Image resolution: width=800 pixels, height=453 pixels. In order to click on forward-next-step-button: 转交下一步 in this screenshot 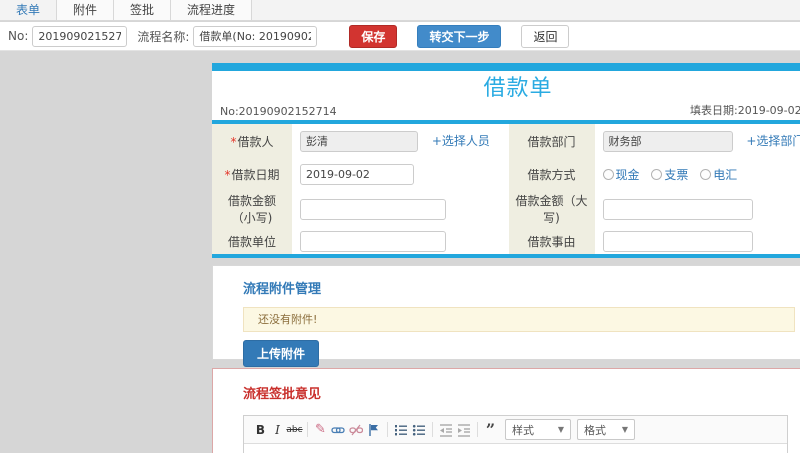, I will do `click(459, 36)`.